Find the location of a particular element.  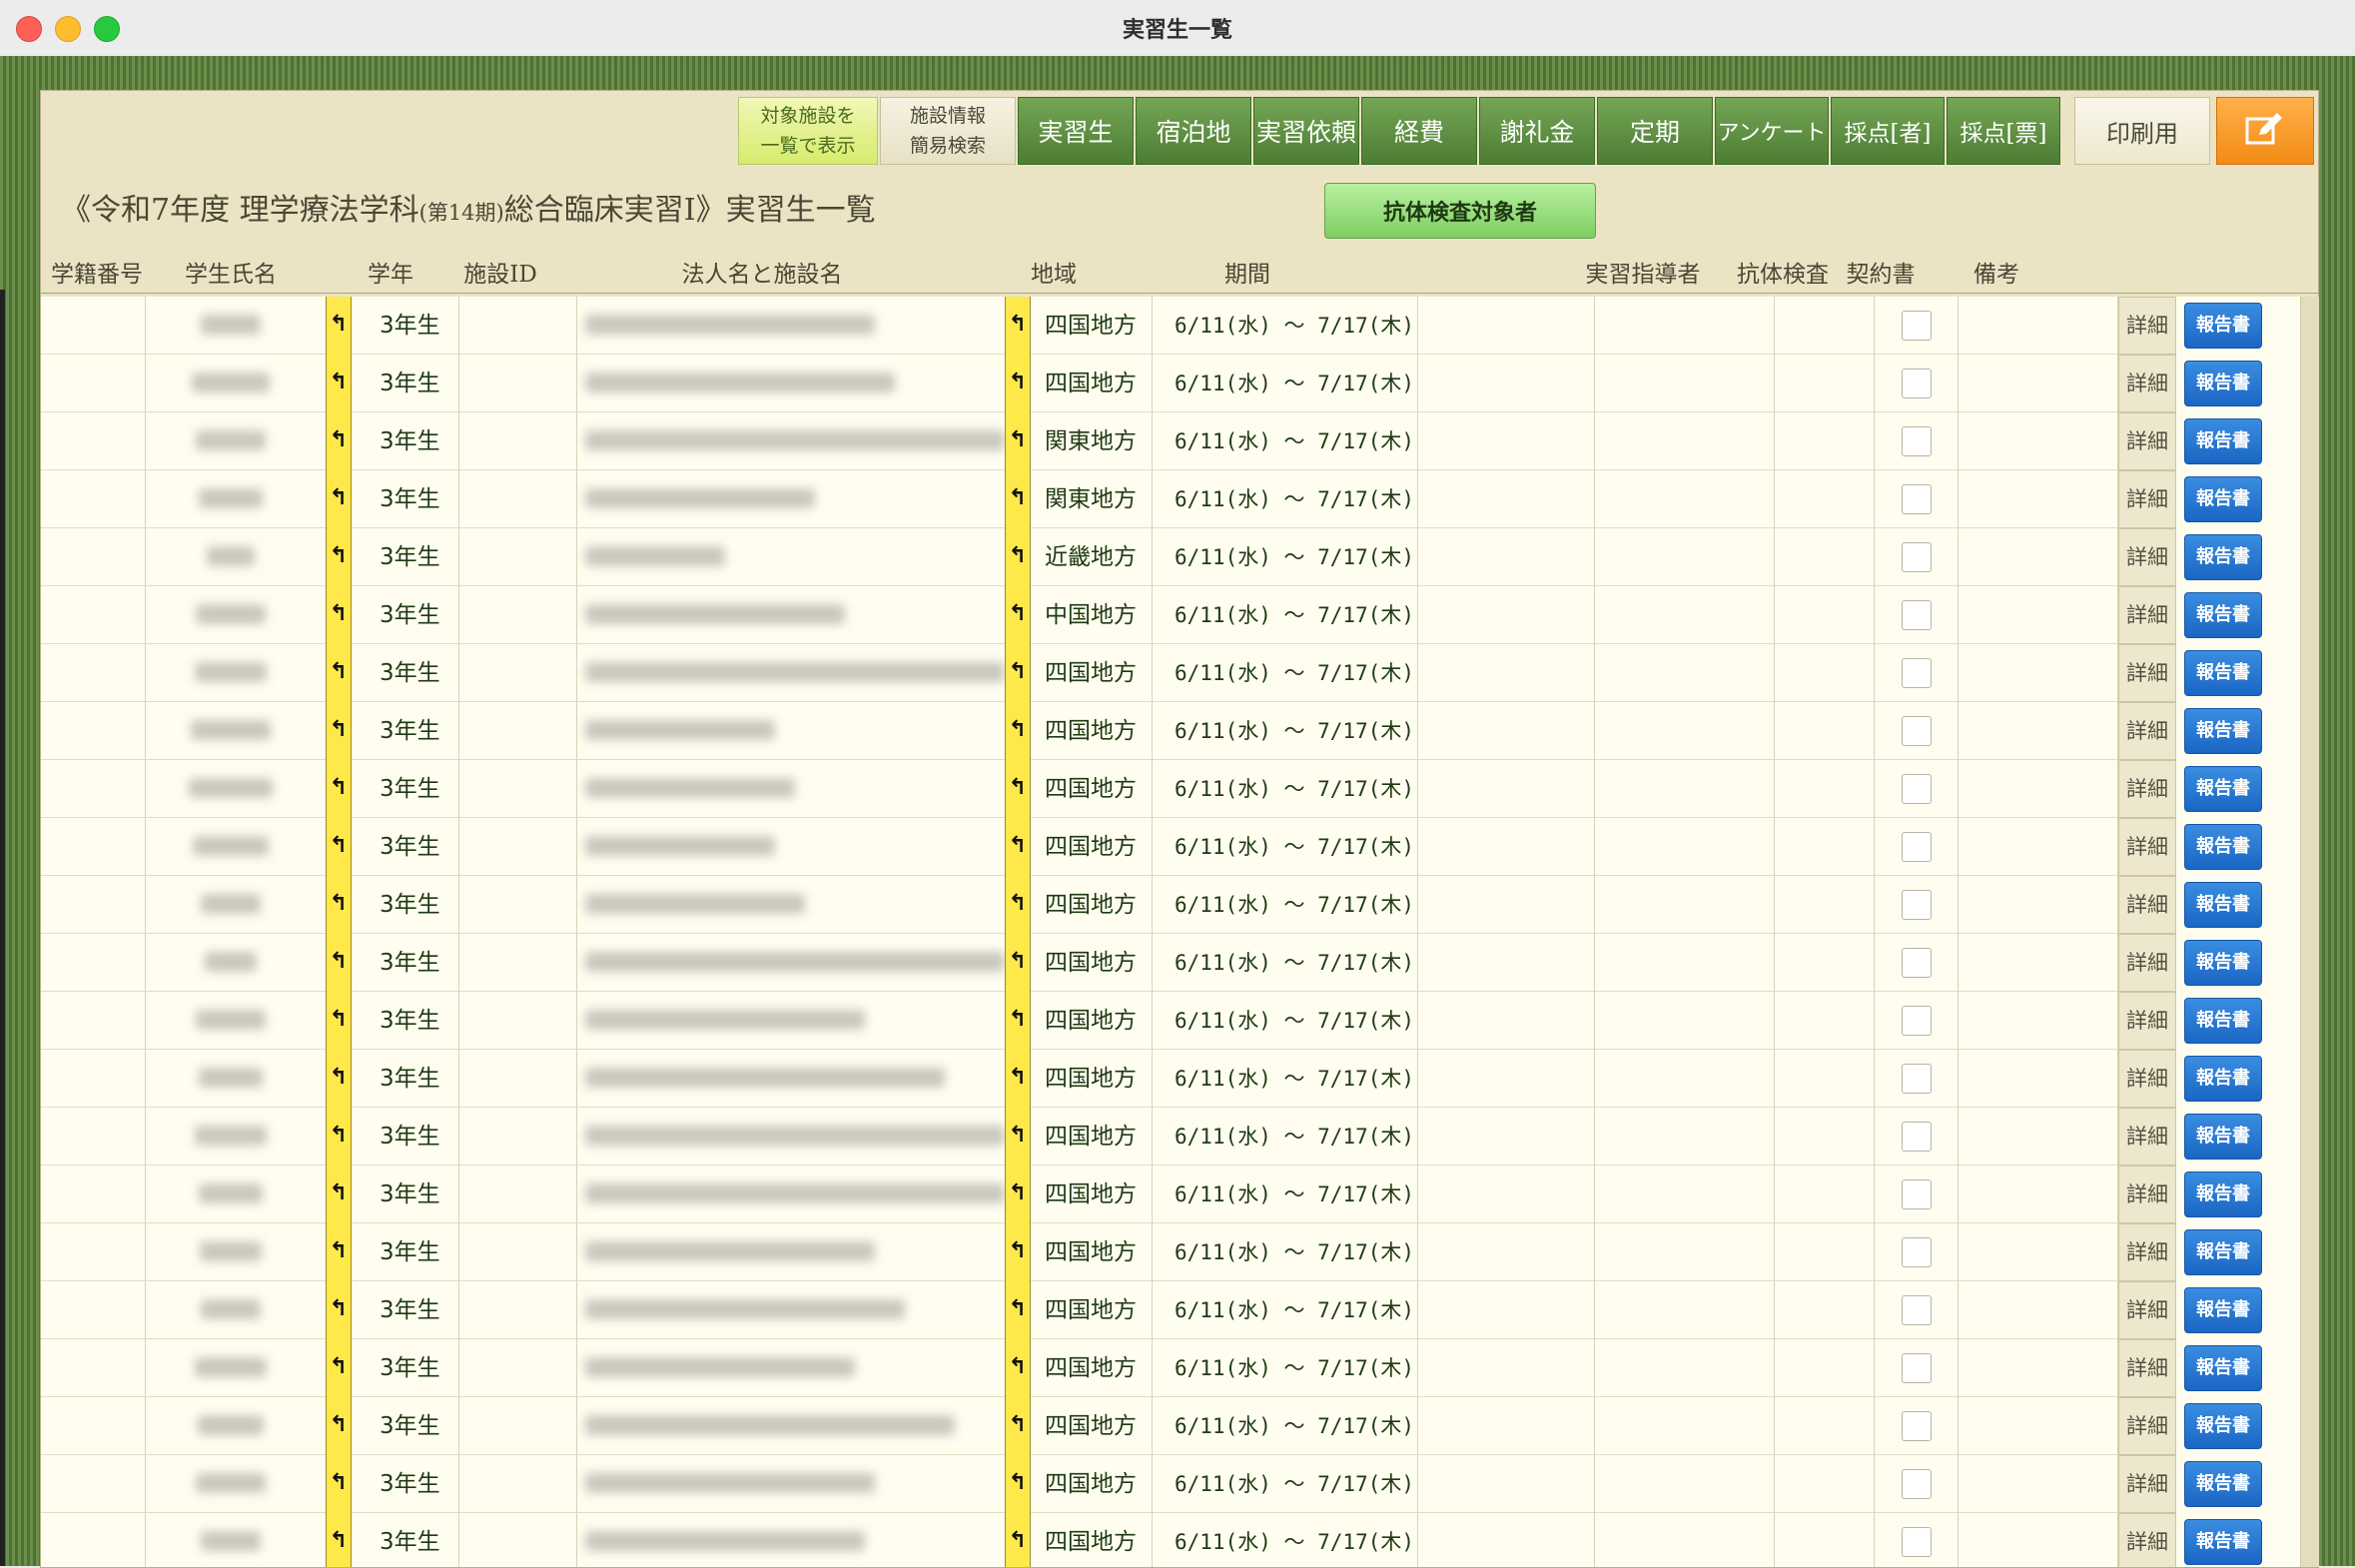

tab-commuter-pass: 定期 is located at coordinates (1655, 131).